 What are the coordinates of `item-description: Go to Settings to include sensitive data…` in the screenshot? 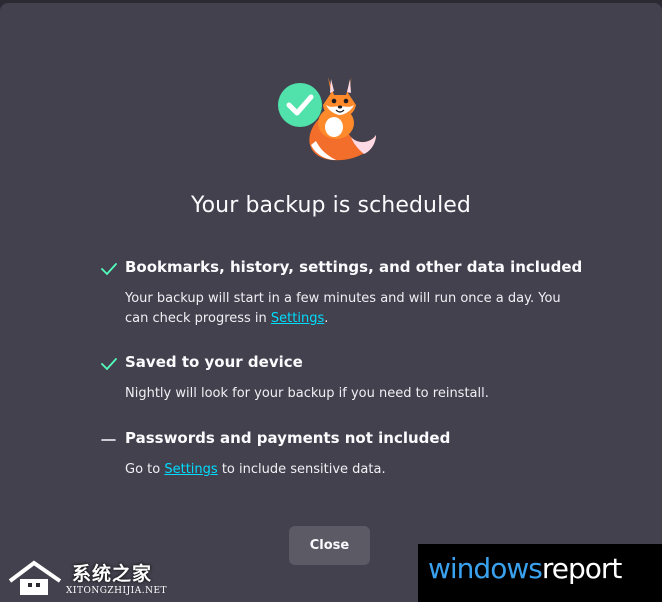 It's located at (255, 469).